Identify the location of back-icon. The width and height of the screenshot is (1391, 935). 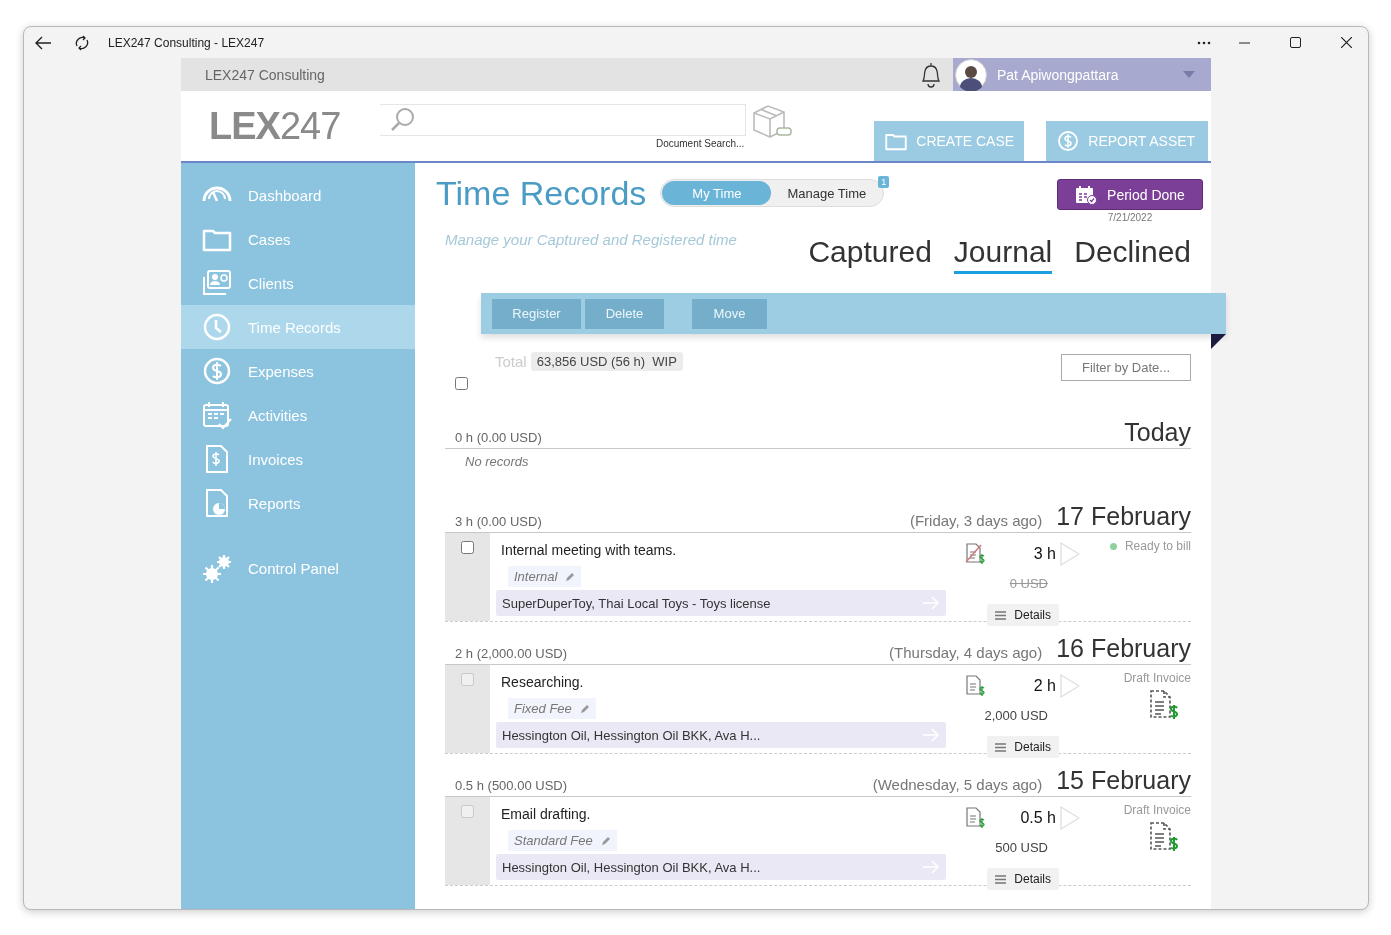
(43, 42).